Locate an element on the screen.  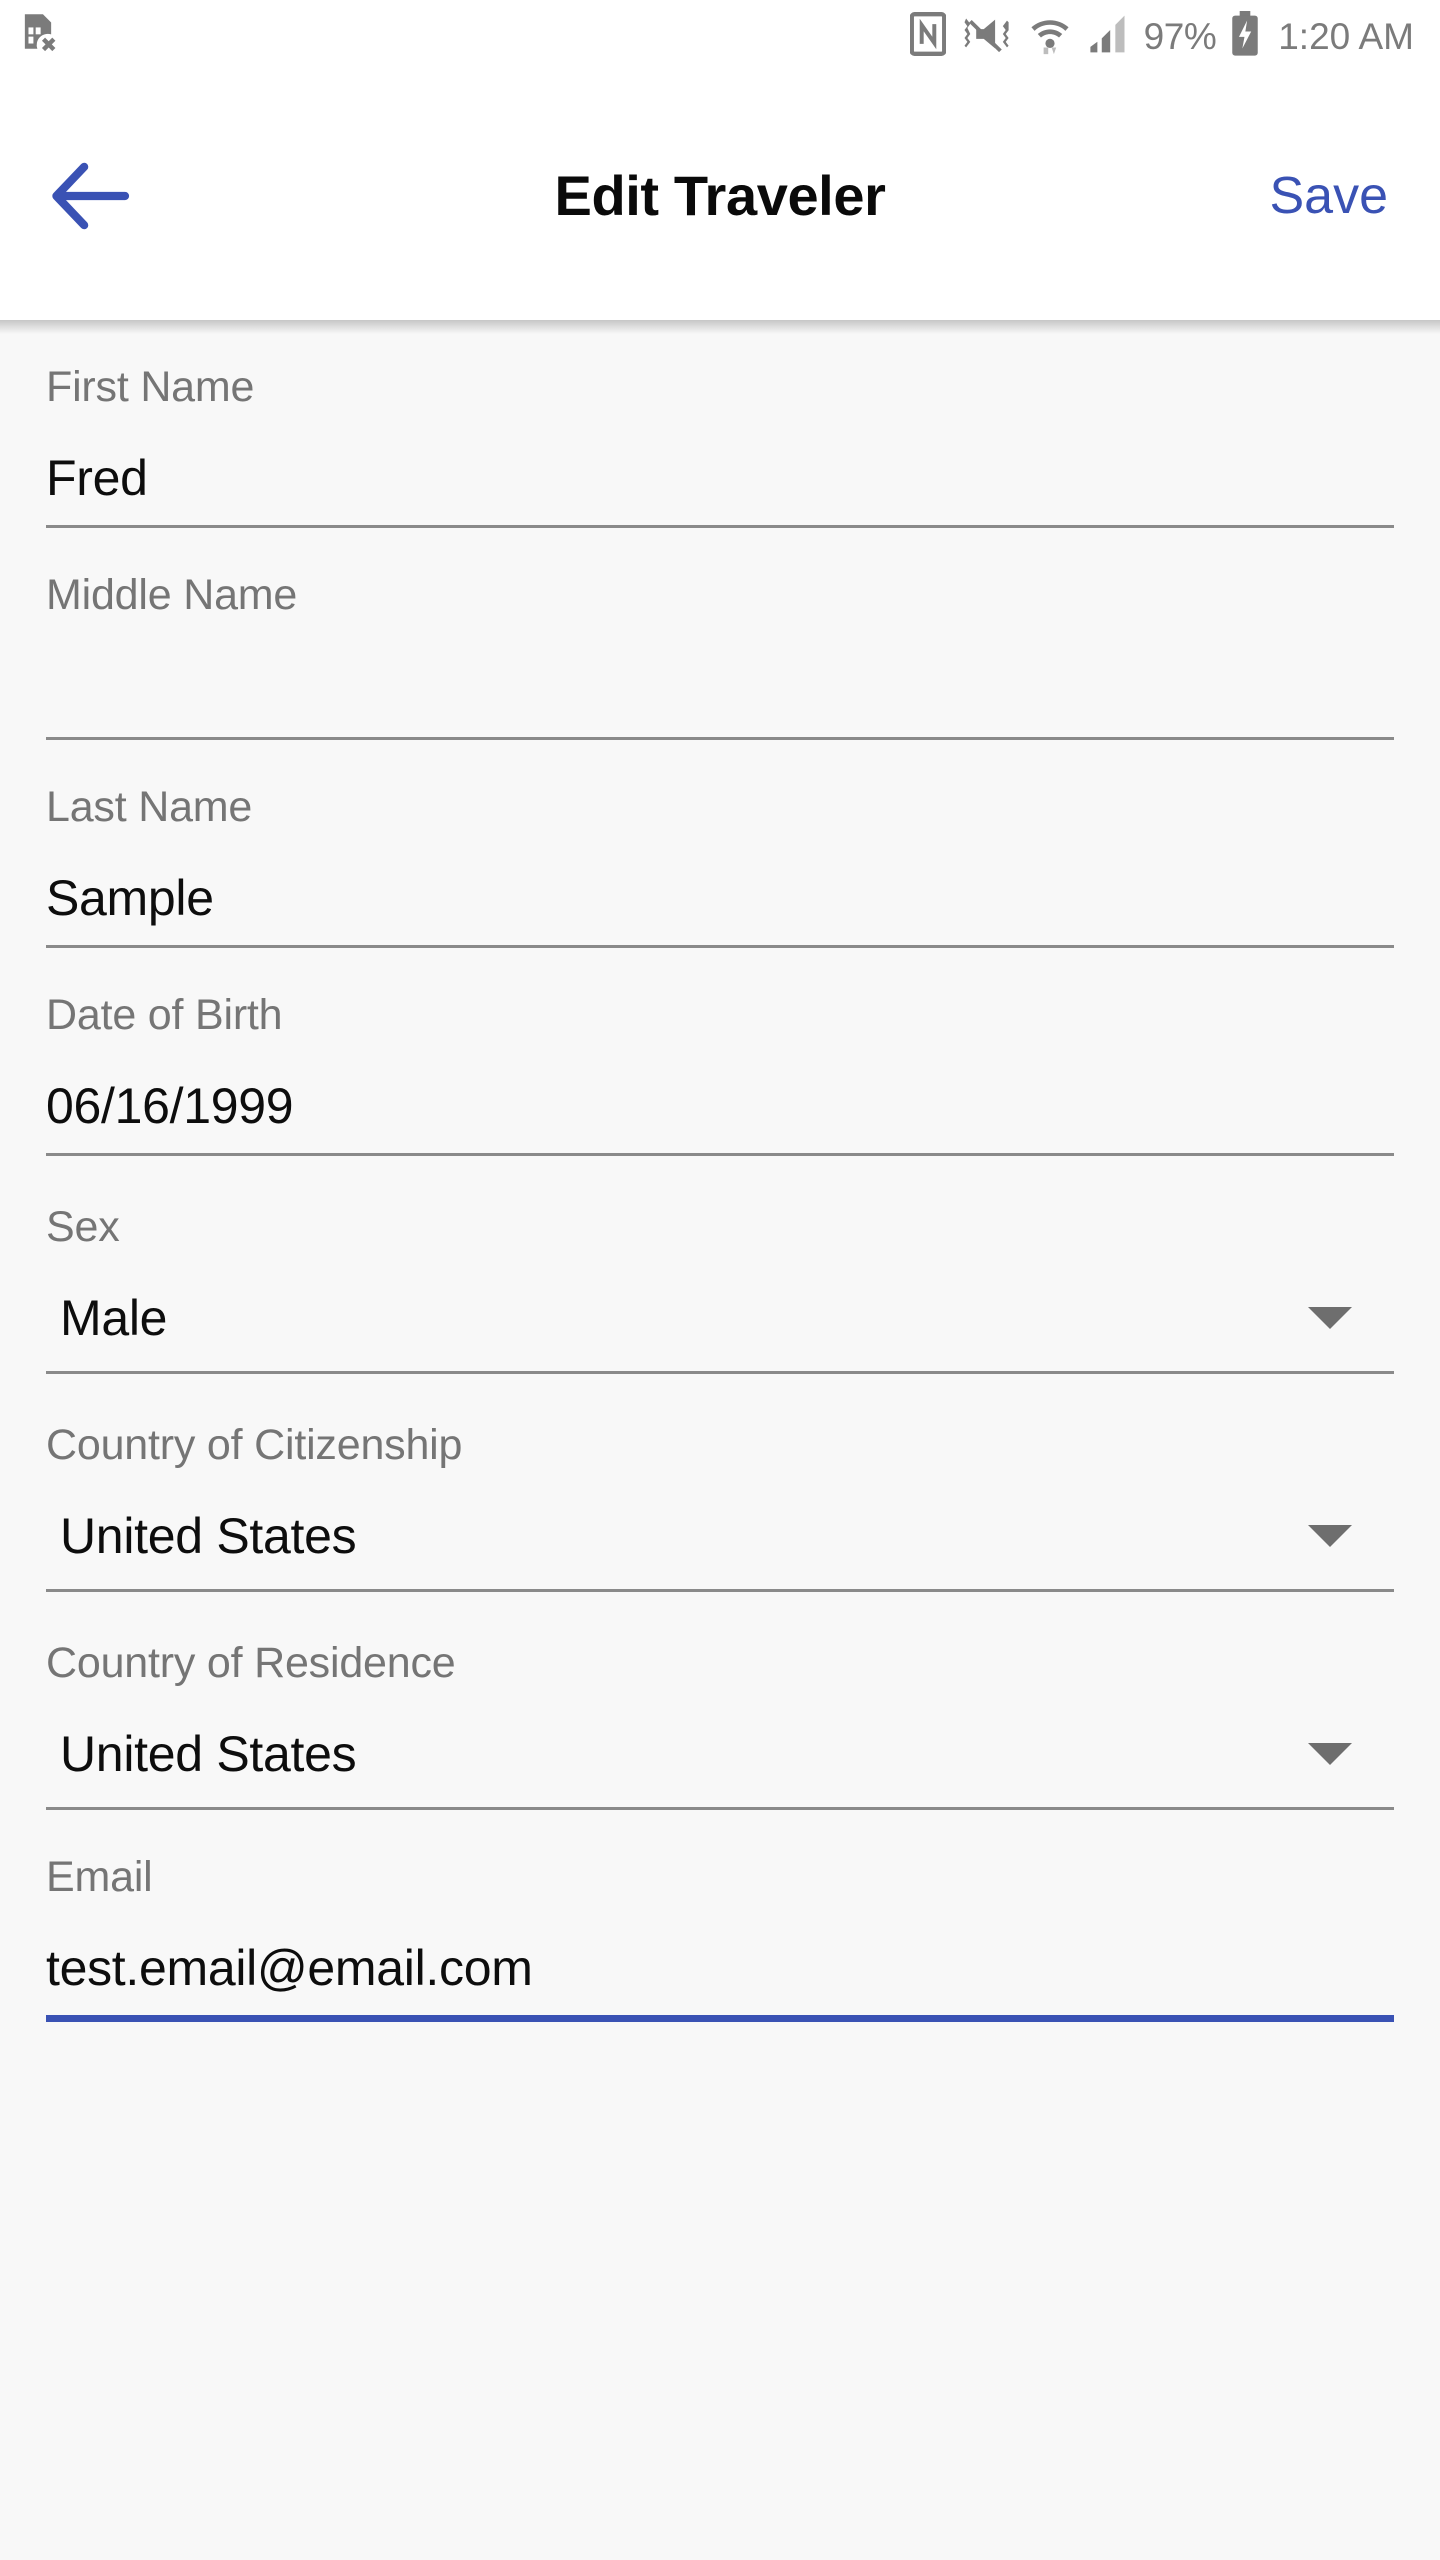
field-last-name: Last Name Sample is located at coordinates (720, 844).